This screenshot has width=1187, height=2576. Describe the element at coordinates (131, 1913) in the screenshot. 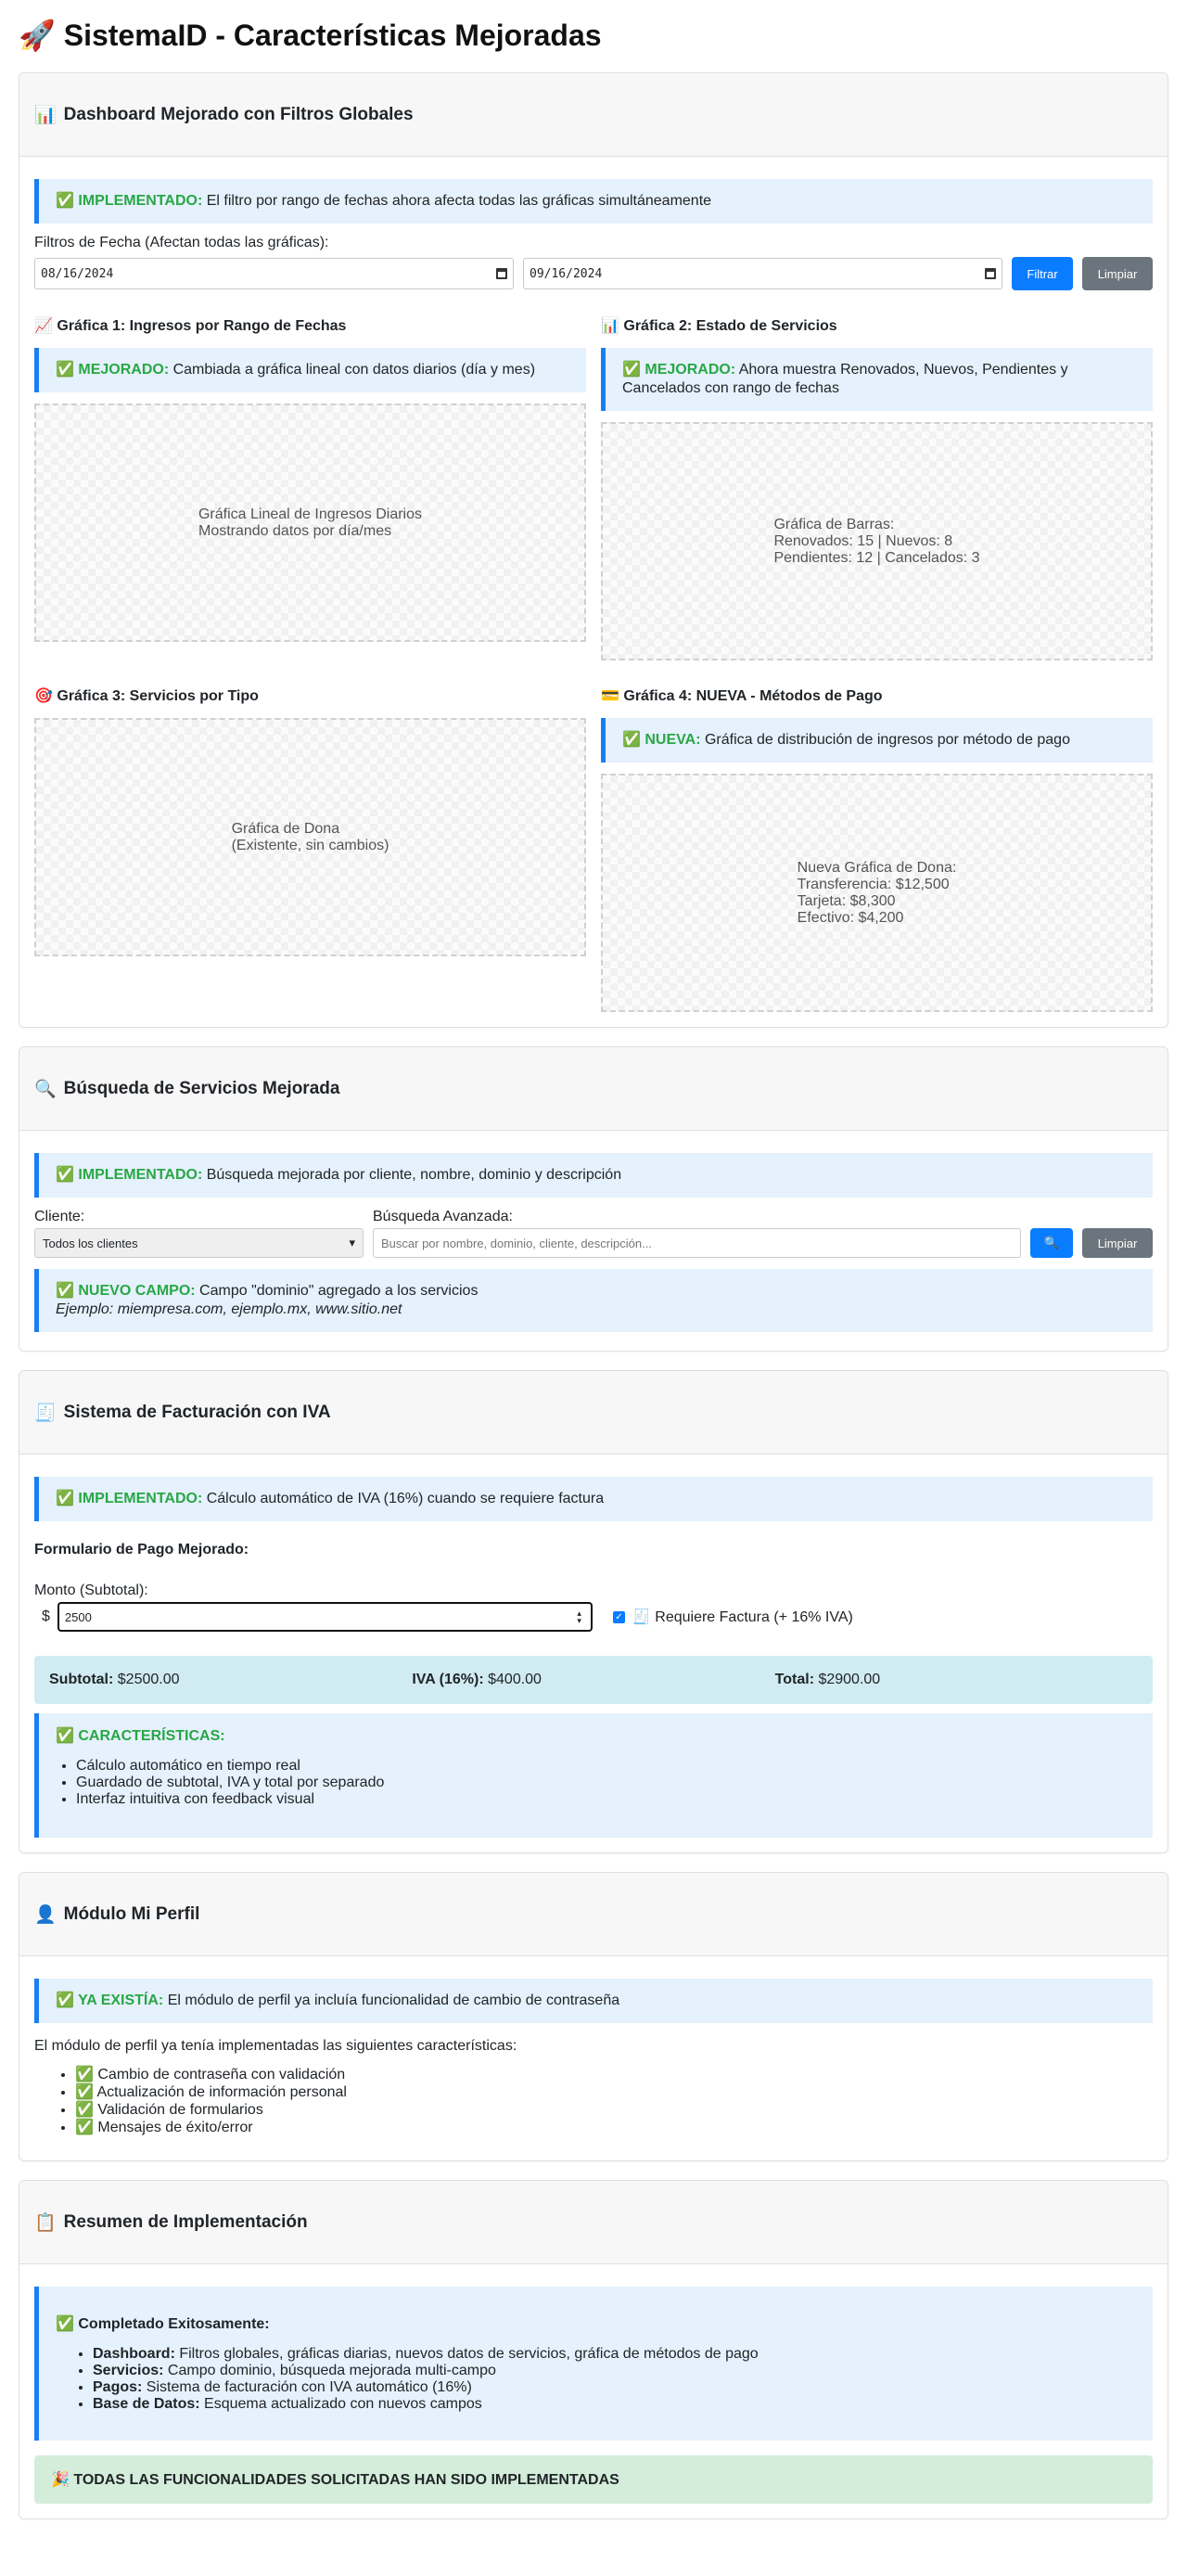

I see `profile-title: Módulo Mi Perfil` at that location.